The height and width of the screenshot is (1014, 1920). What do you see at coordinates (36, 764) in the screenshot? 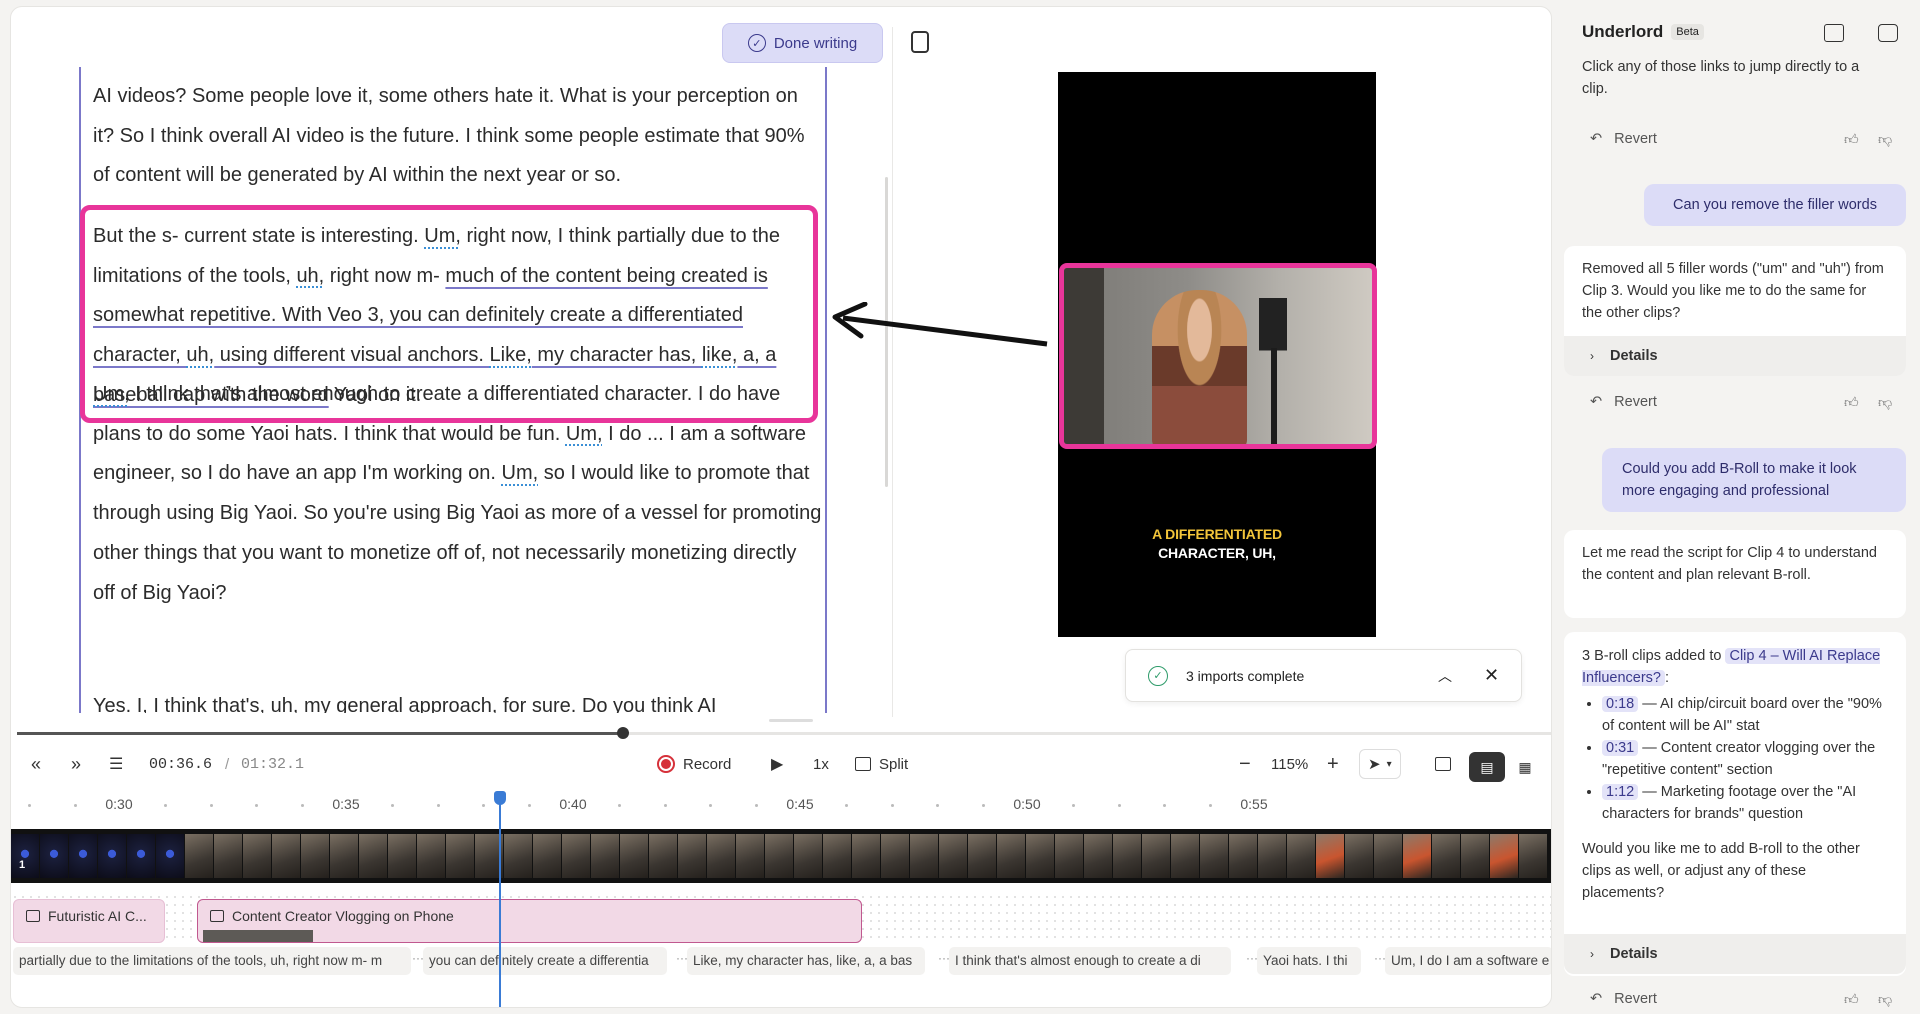
I see `skip-back-icon: «` at bounding box center [36, 764].